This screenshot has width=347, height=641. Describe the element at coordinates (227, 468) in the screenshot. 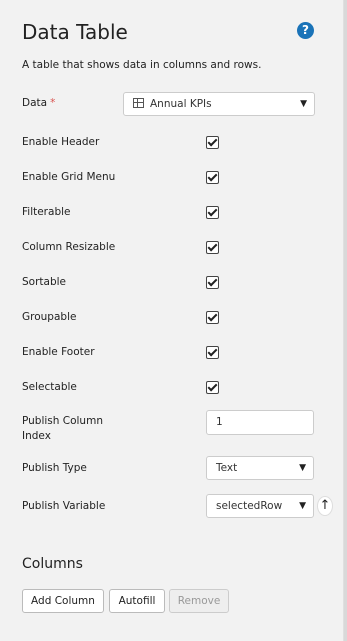

I see `publish-type-value: Text` at that location.